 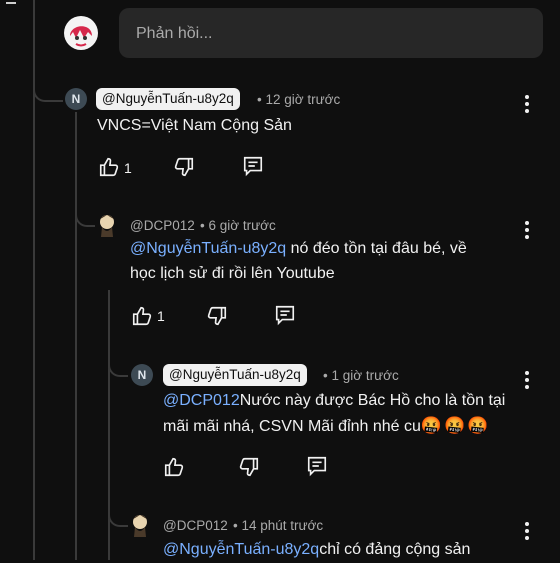 What do you see at coordinates (194, 125) in the screenshot?
I see `comment-text: VNCS=Việt Nam Cộng Sản` at bounding box center [194, 125].